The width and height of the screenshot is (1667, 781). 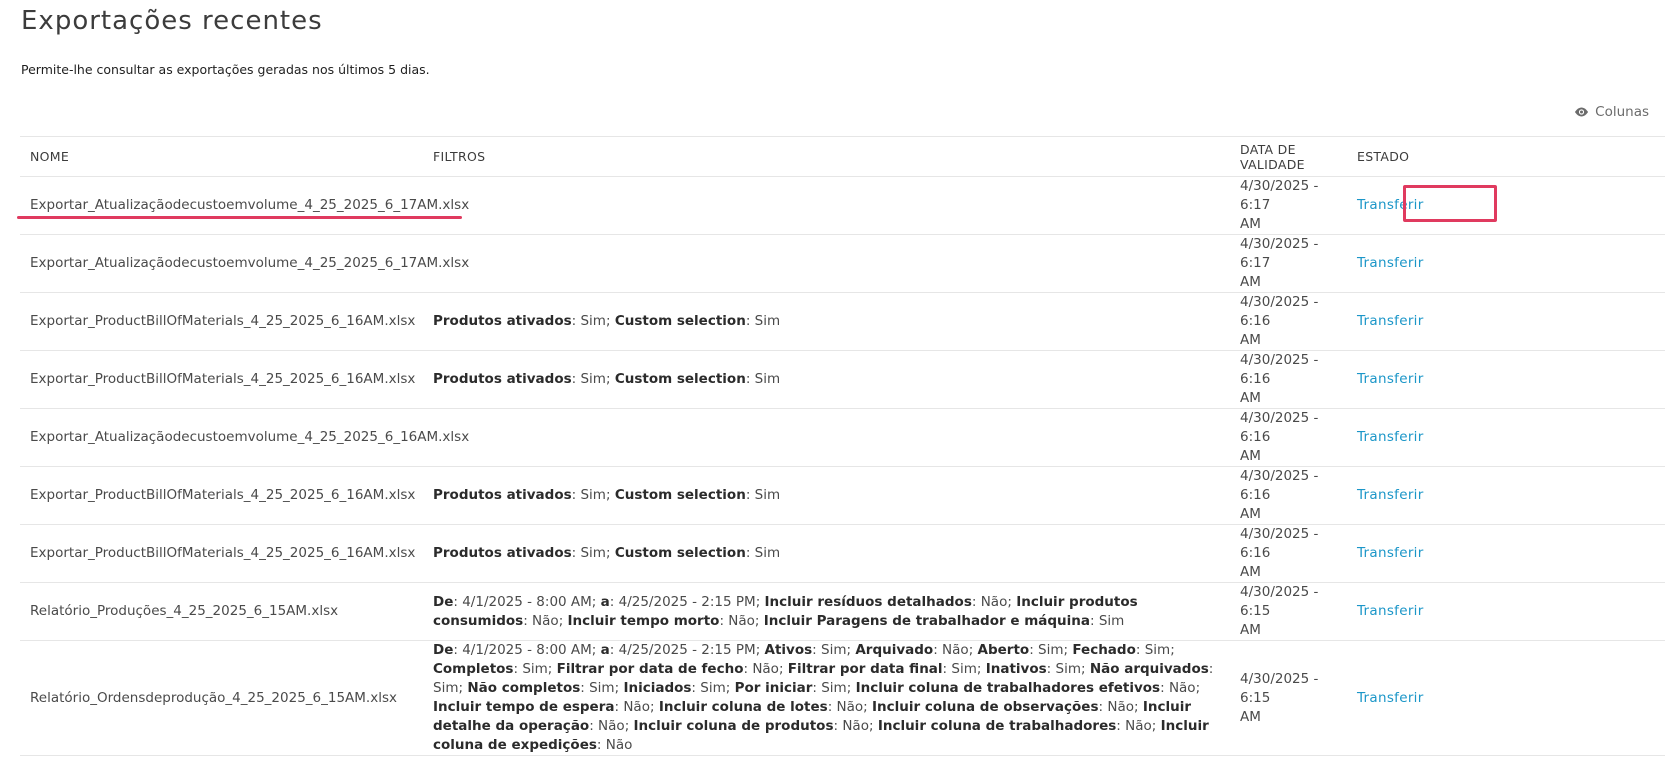 What do you see at coordinates (443, 601) in the screenshot?
I see `filter-label: De` at bounding box center [443, 601].